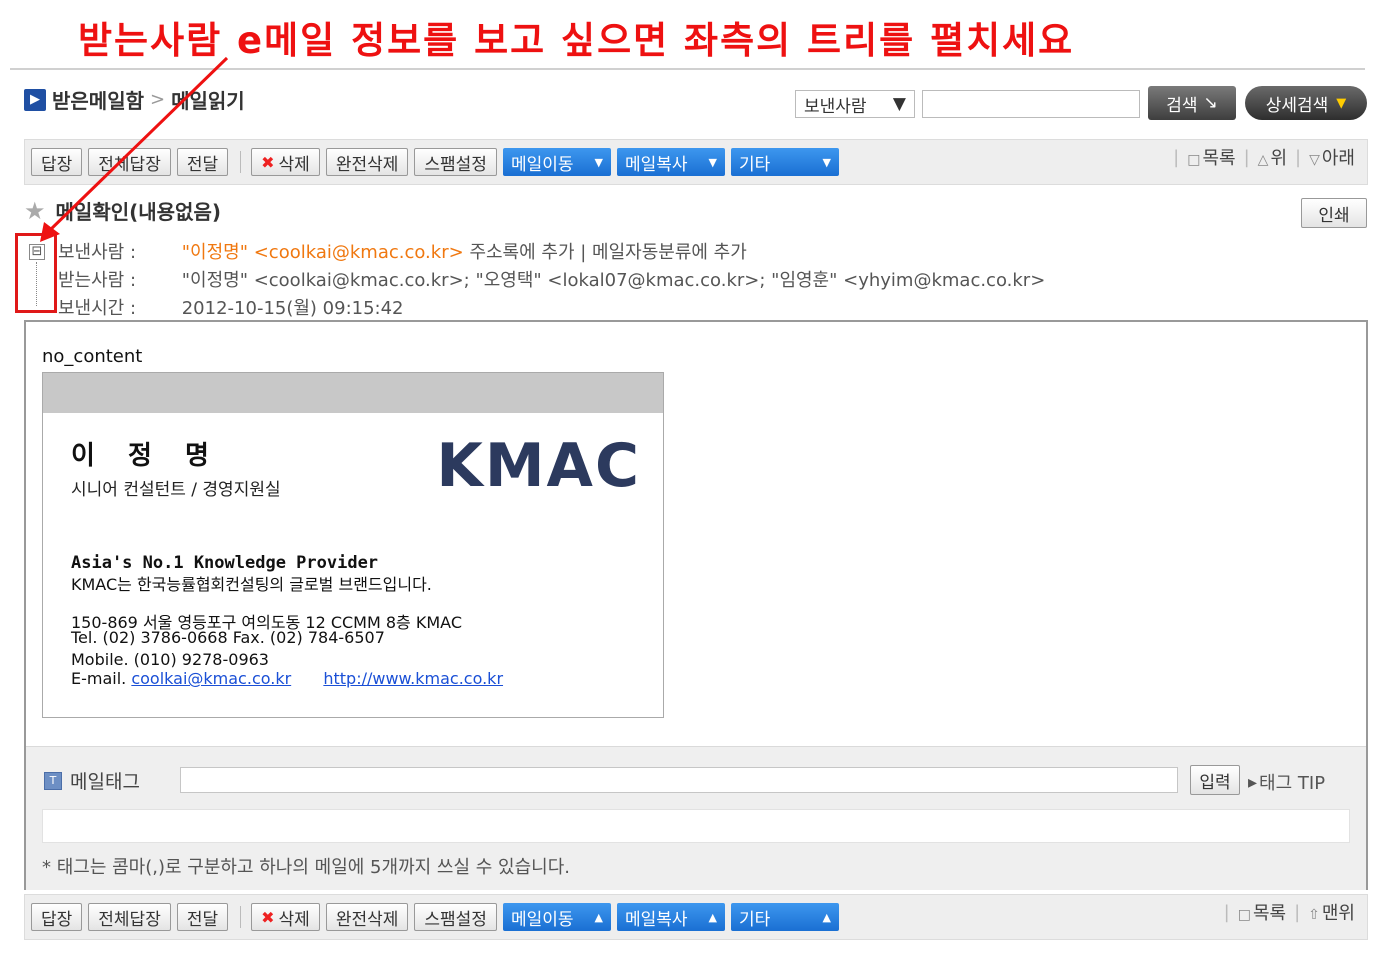 The image size is (1384, 959). What do you see at coordinates (268, 917) in the screenshot?
I see `delete-x-icon: ✖` at bounding box center [268, 917].